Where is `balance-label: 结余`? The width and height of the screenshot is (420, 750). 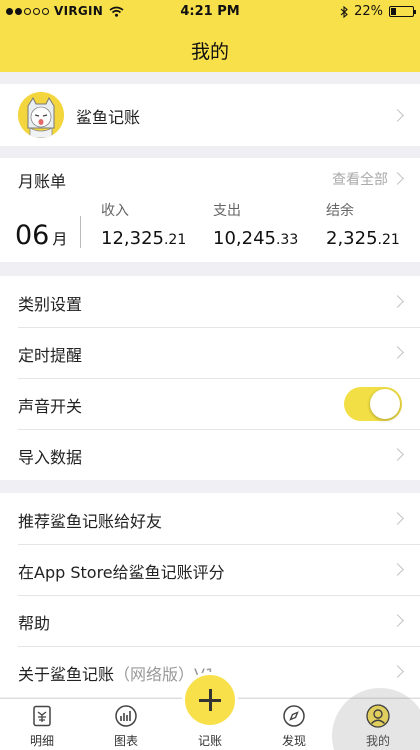
balance-label: 结余 is located at coordinates (340, 211).